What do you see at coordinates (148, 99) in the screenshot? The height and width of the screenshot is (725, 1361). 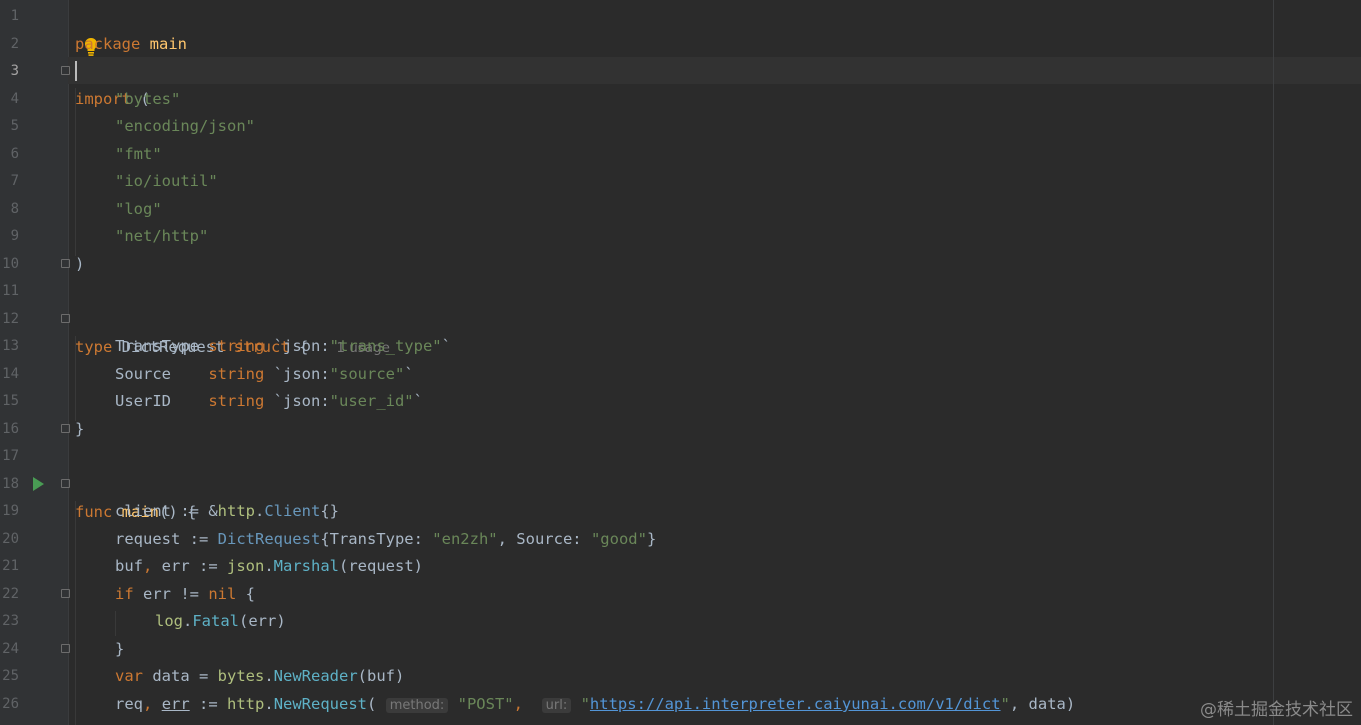 I see `import-path: "bytes"` at bounding box center [148, 99].